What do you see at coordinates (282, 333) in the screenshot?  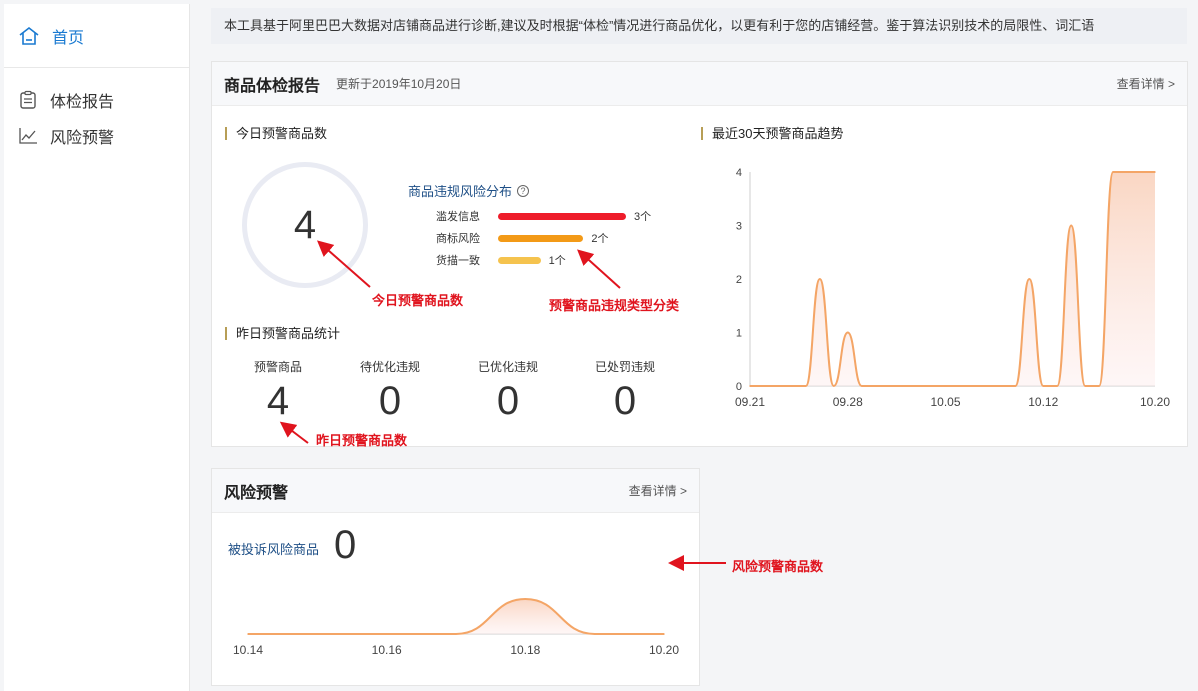 I see `yesterday-section-title: 昨日预警商品统计` at bounding box center [282, 333].